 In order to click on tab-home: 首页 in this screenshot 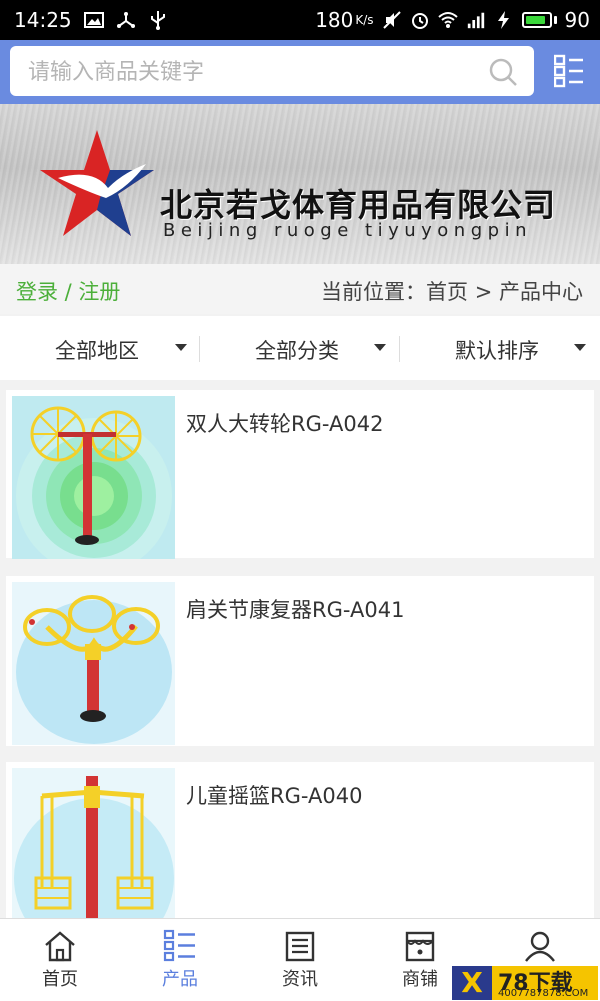, I will do `click(60, 960)`.